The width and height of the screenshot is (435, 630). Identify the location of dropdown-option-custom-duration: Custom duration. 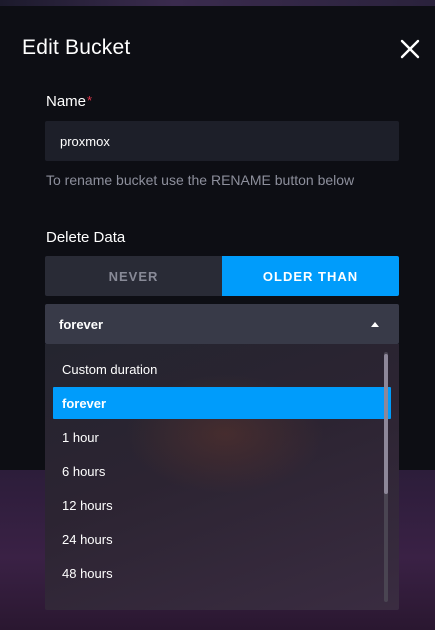
(222, 369).